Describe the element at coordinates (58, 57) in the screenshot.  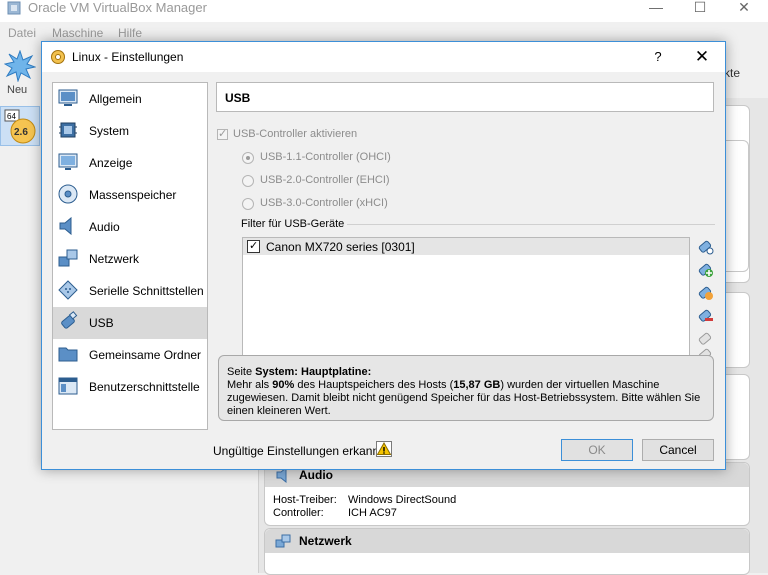
I see `settings-gear-icon` at that location.